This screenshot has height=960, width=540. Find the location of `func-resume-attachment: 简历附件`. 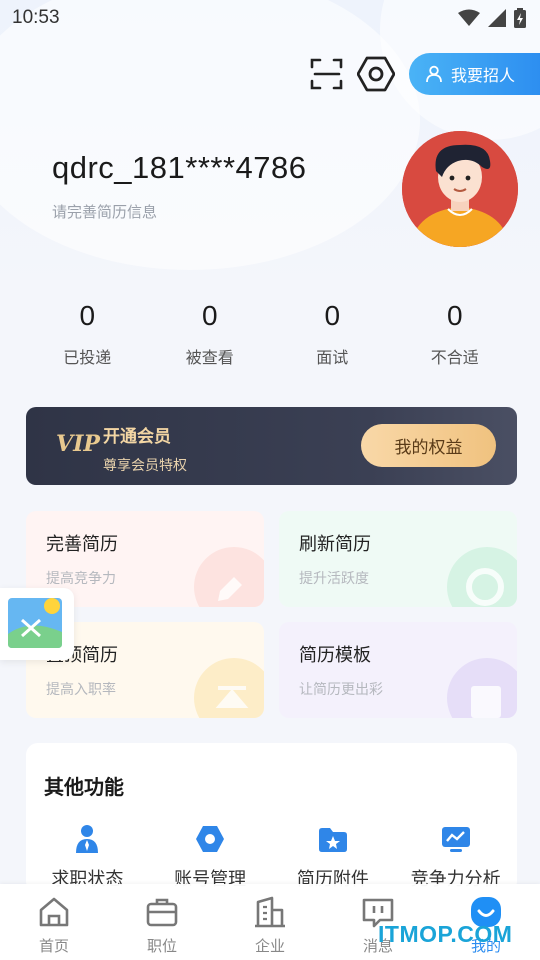

func-resume-attachment: 简历附件 is located at coordinates (333, 857).